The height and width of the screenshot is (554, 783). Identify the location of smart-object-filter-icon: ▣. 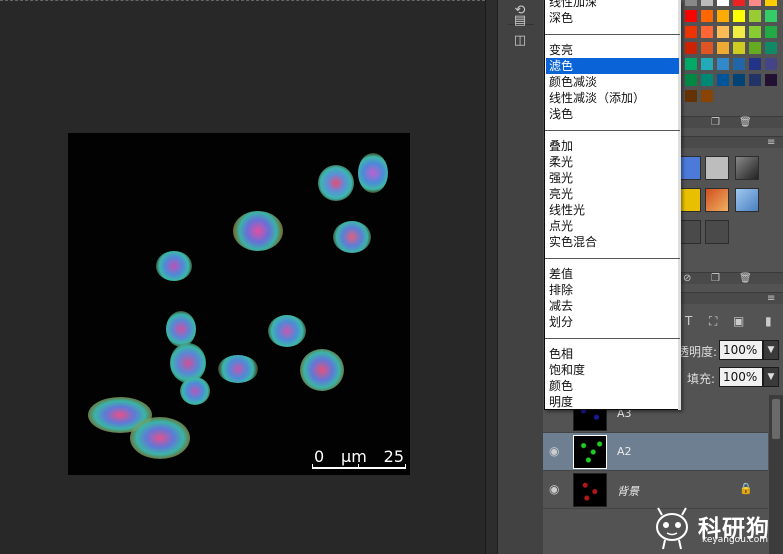
(738, 321).